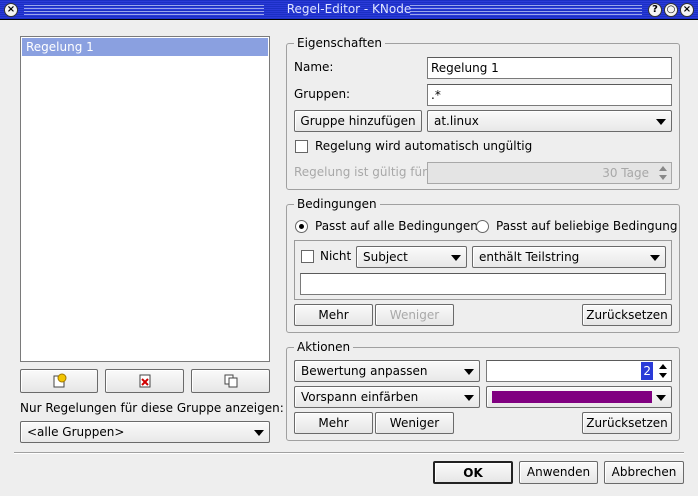 The image size is (698, 496). What do you see at coordinates (301, 226) in the screenshot?
I see `match-all-radio` at bounding box center [301, 226].